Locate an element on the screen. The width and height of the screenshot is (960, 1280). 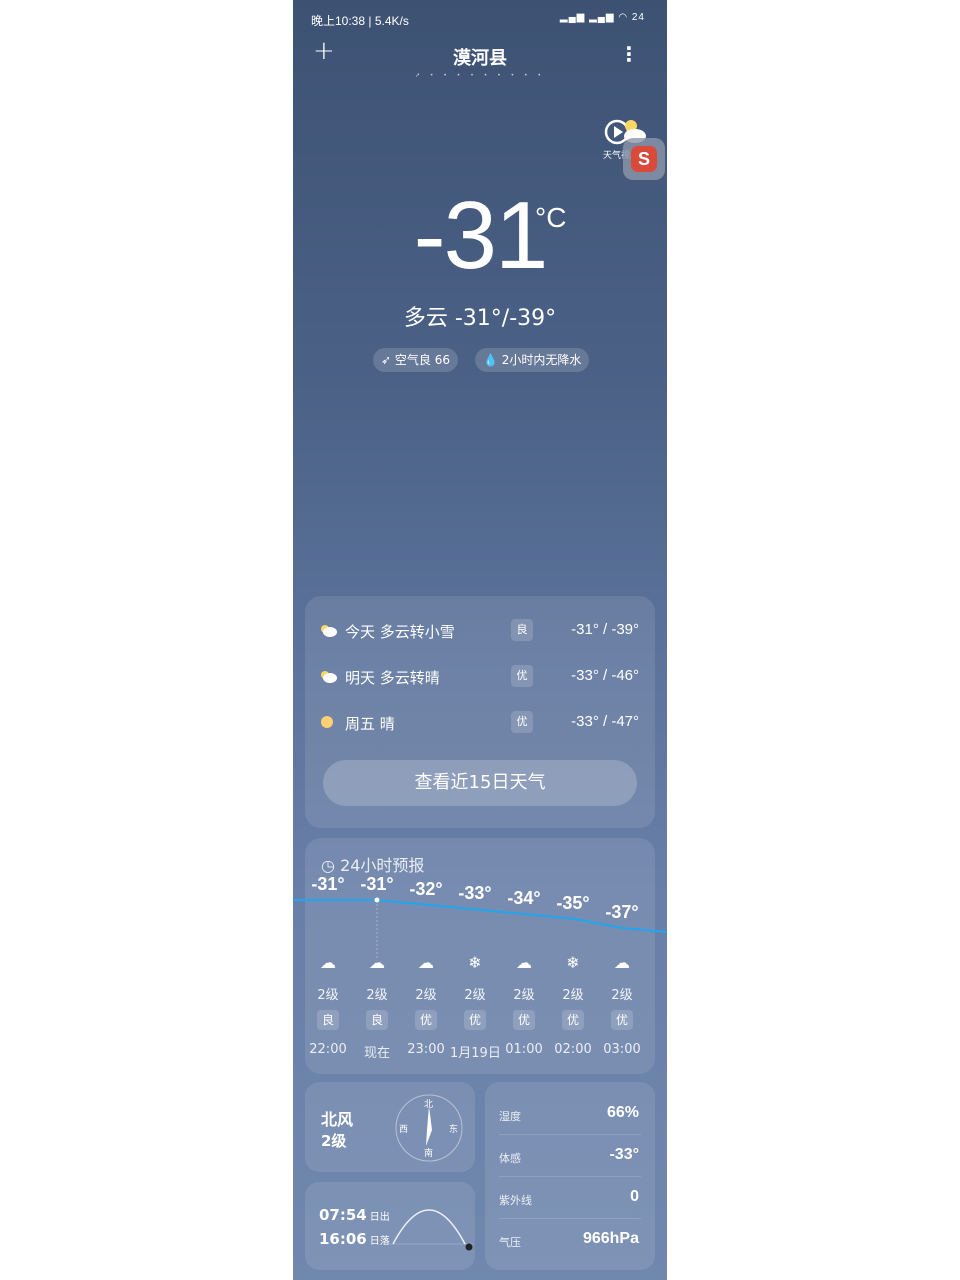
temperature-unit: °C is located at coordinates (551, 217).